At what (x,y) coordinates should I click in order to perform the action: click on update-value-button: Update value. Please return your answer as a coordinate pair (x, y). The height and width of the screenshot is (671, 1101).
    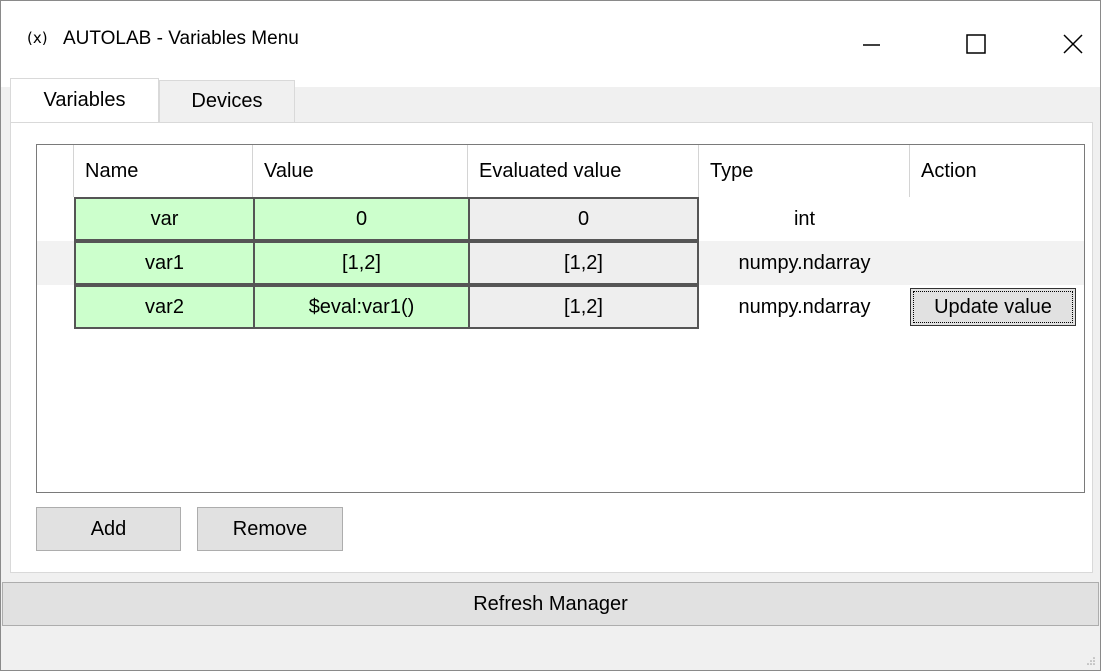
    Looking at the image, I should click on (993, 307).